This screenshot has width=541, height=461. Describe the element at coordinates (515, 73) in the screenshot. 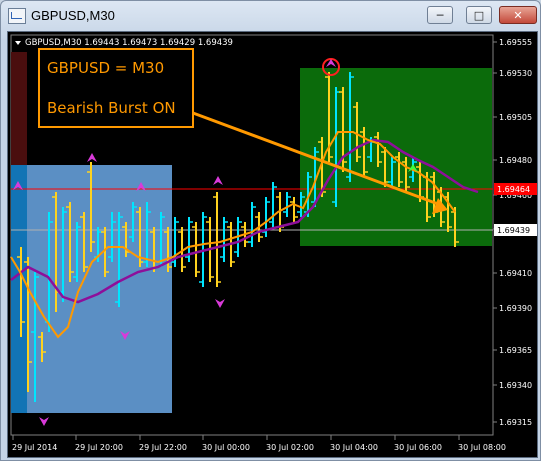

I see `price-tick-label: 1.69530` at that location.